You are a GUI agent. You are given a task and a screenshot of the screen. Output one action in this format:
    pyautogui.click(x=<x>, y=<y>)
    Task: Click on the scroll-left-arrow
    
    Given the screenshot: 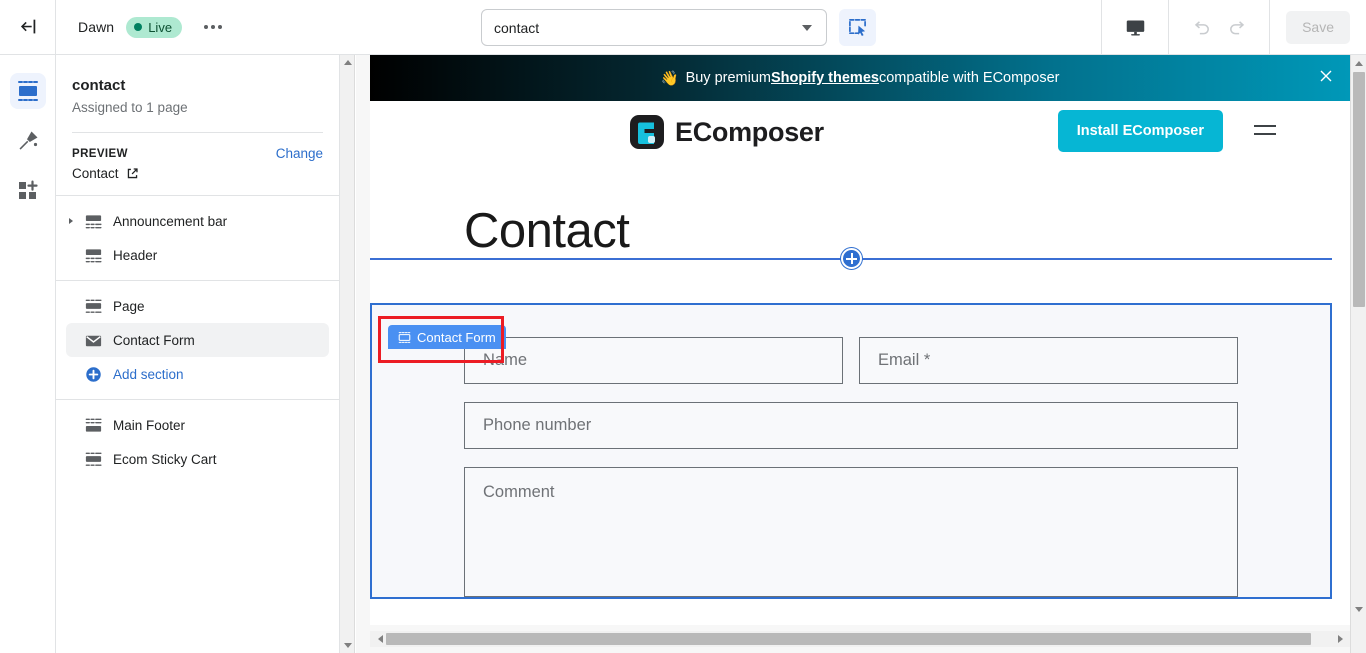 What is the action you would take?
    pyautogui.click(x=378, y=639)
    